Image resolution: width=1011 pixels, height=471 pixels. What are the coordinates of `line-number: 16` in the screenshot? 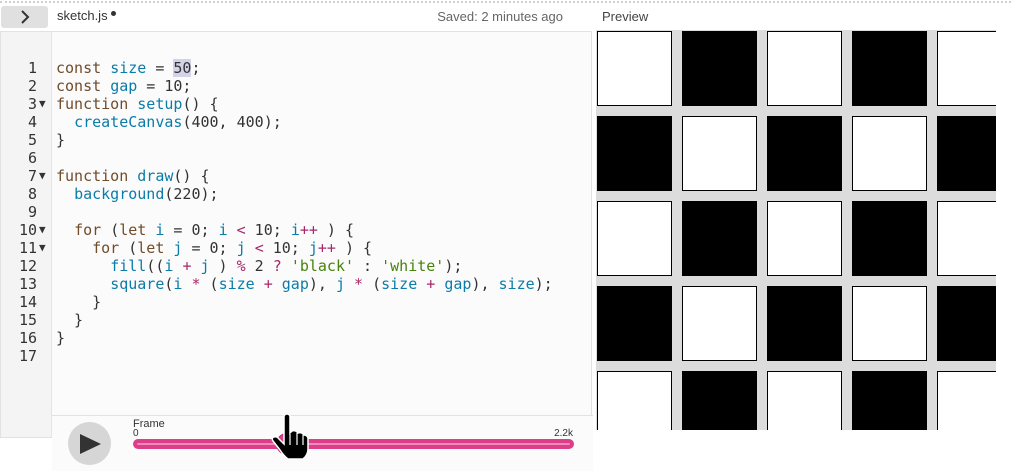 It's located at (27, 338).